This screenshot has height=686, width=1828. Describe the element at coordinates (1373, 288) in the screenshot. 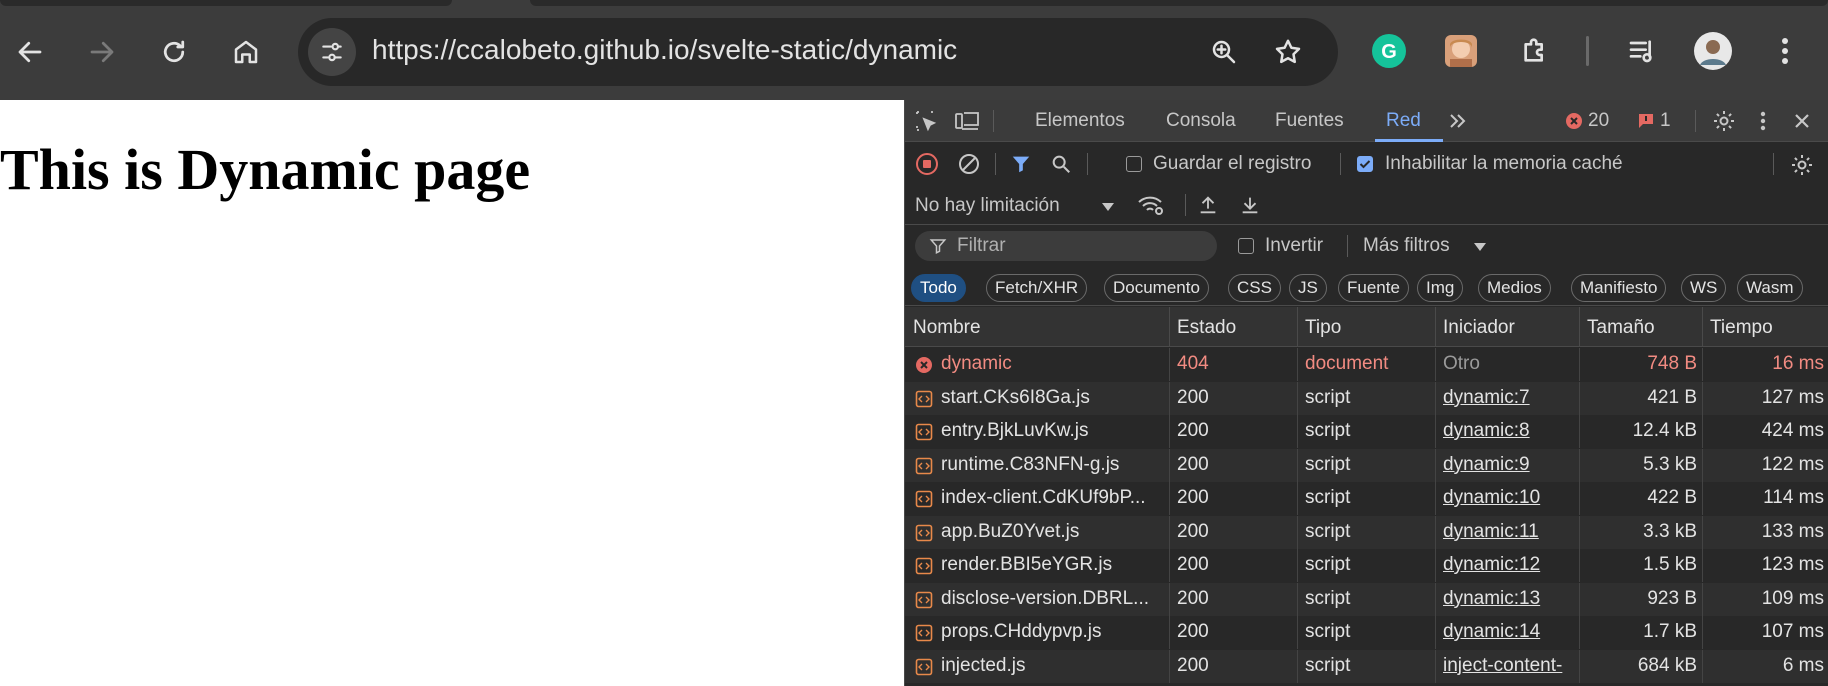

I see `chip-fuente: Fuente` at that location.